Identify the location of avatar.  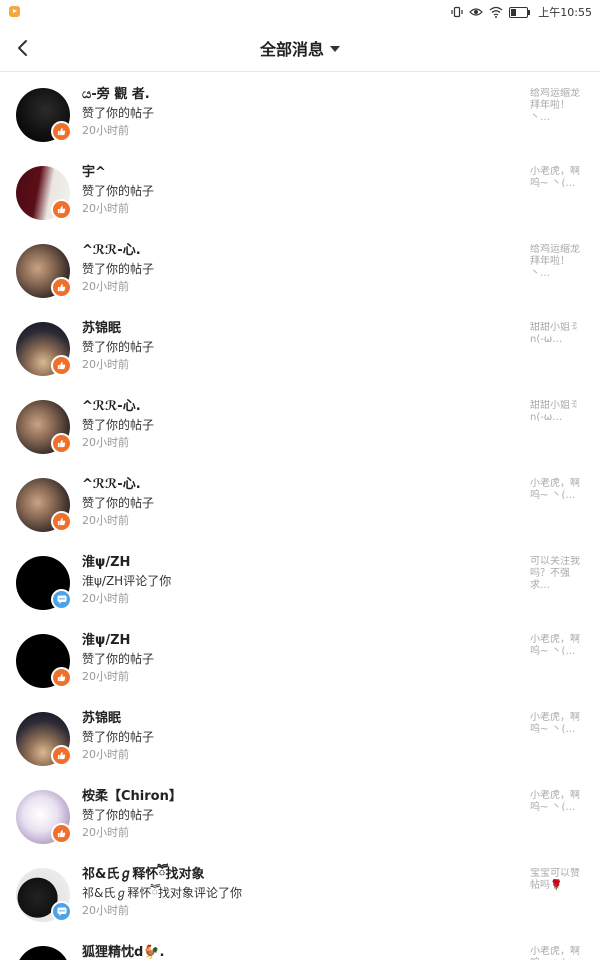
(43, 953).